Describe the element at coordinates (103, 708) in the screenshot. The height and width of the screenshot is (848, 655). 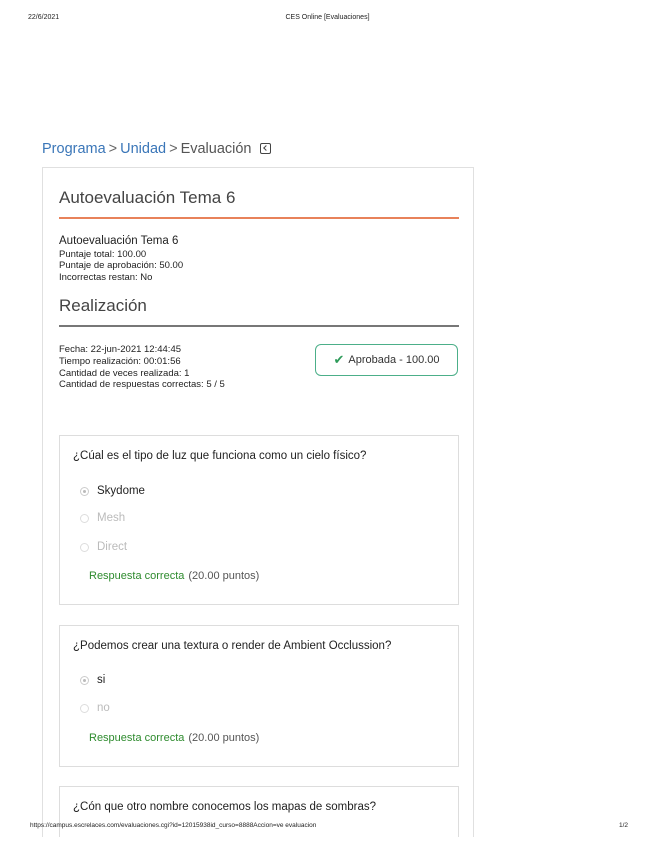
I see `answer-option-label: no` at that location.